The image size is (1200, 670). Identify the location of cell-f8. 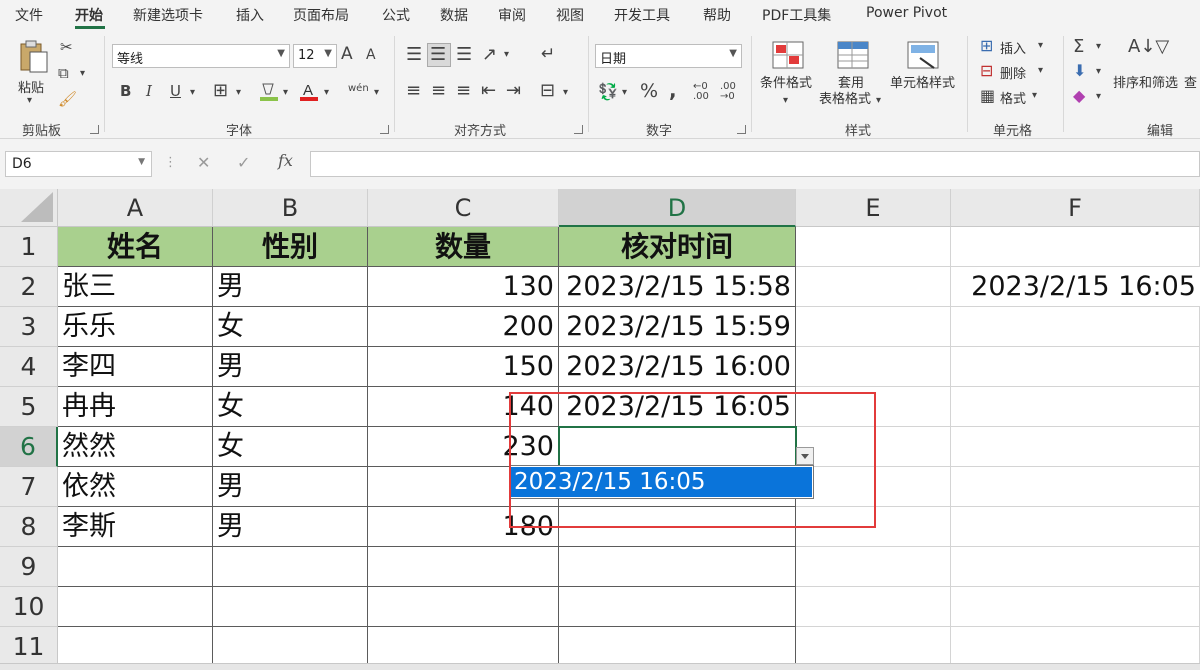
(1075, 527).